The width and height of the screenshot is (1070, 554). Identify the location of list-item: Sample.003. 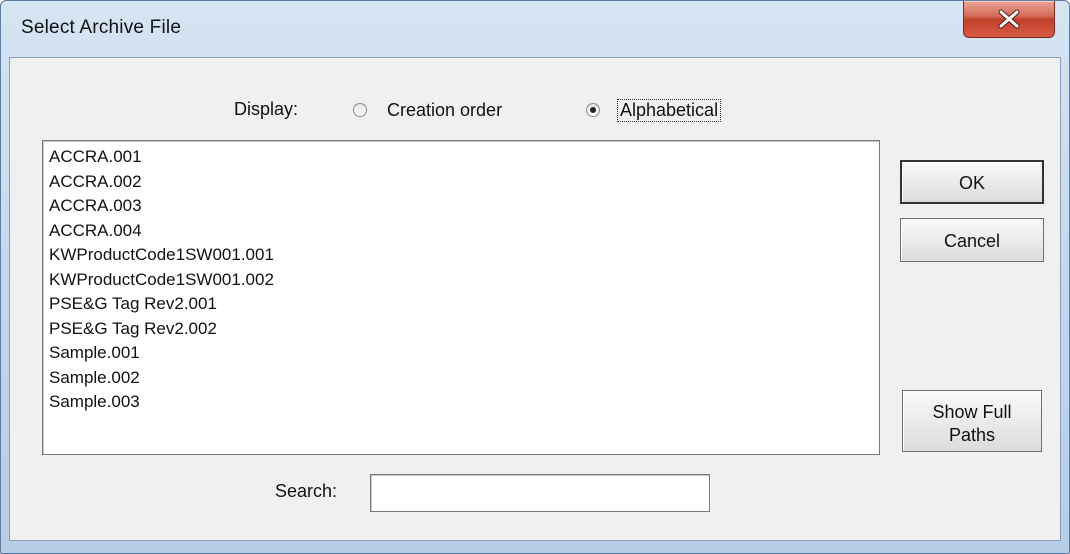
(464, 402).